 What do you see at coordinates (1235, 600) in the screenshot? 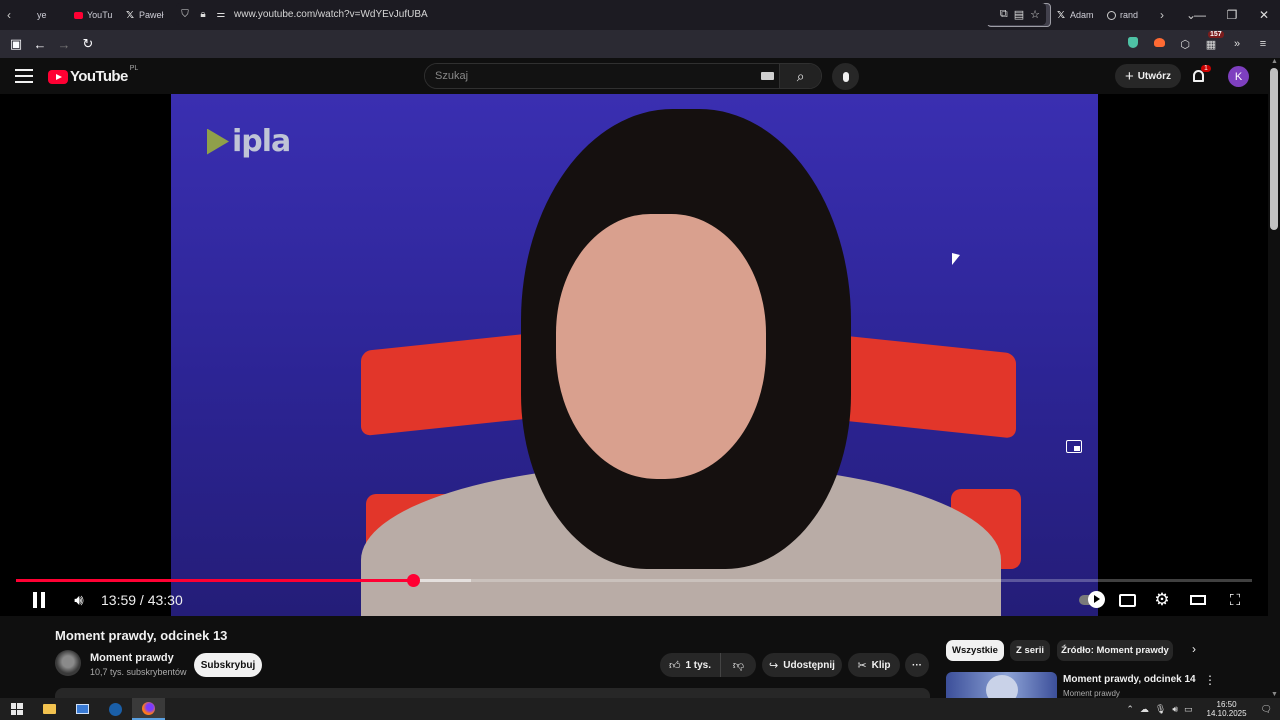
I see `fullscreen-icon: ⛶` at bounding box center [1235, 600].